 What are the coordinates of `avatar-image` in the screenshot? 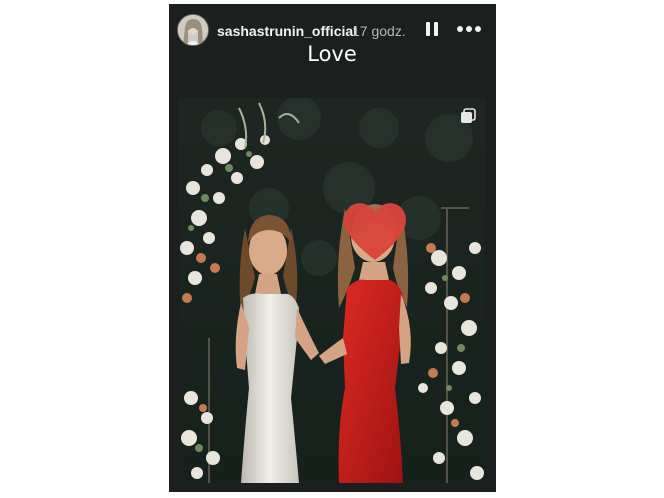 It's located at (193, 30).